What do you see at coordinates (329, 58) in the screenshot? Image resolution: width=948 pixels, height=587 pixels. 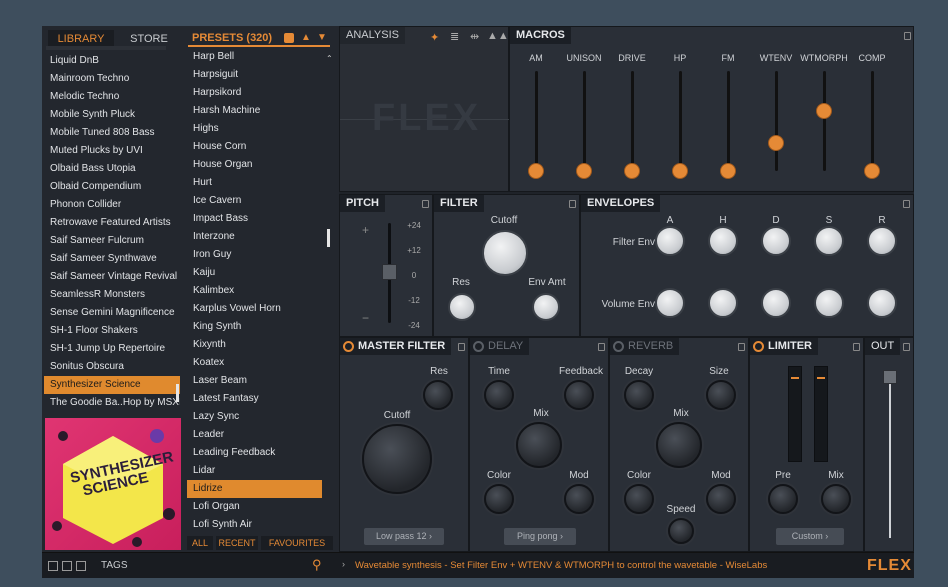 I see `chevron-up-icon: ⌃` at bounding box center [329, 58].